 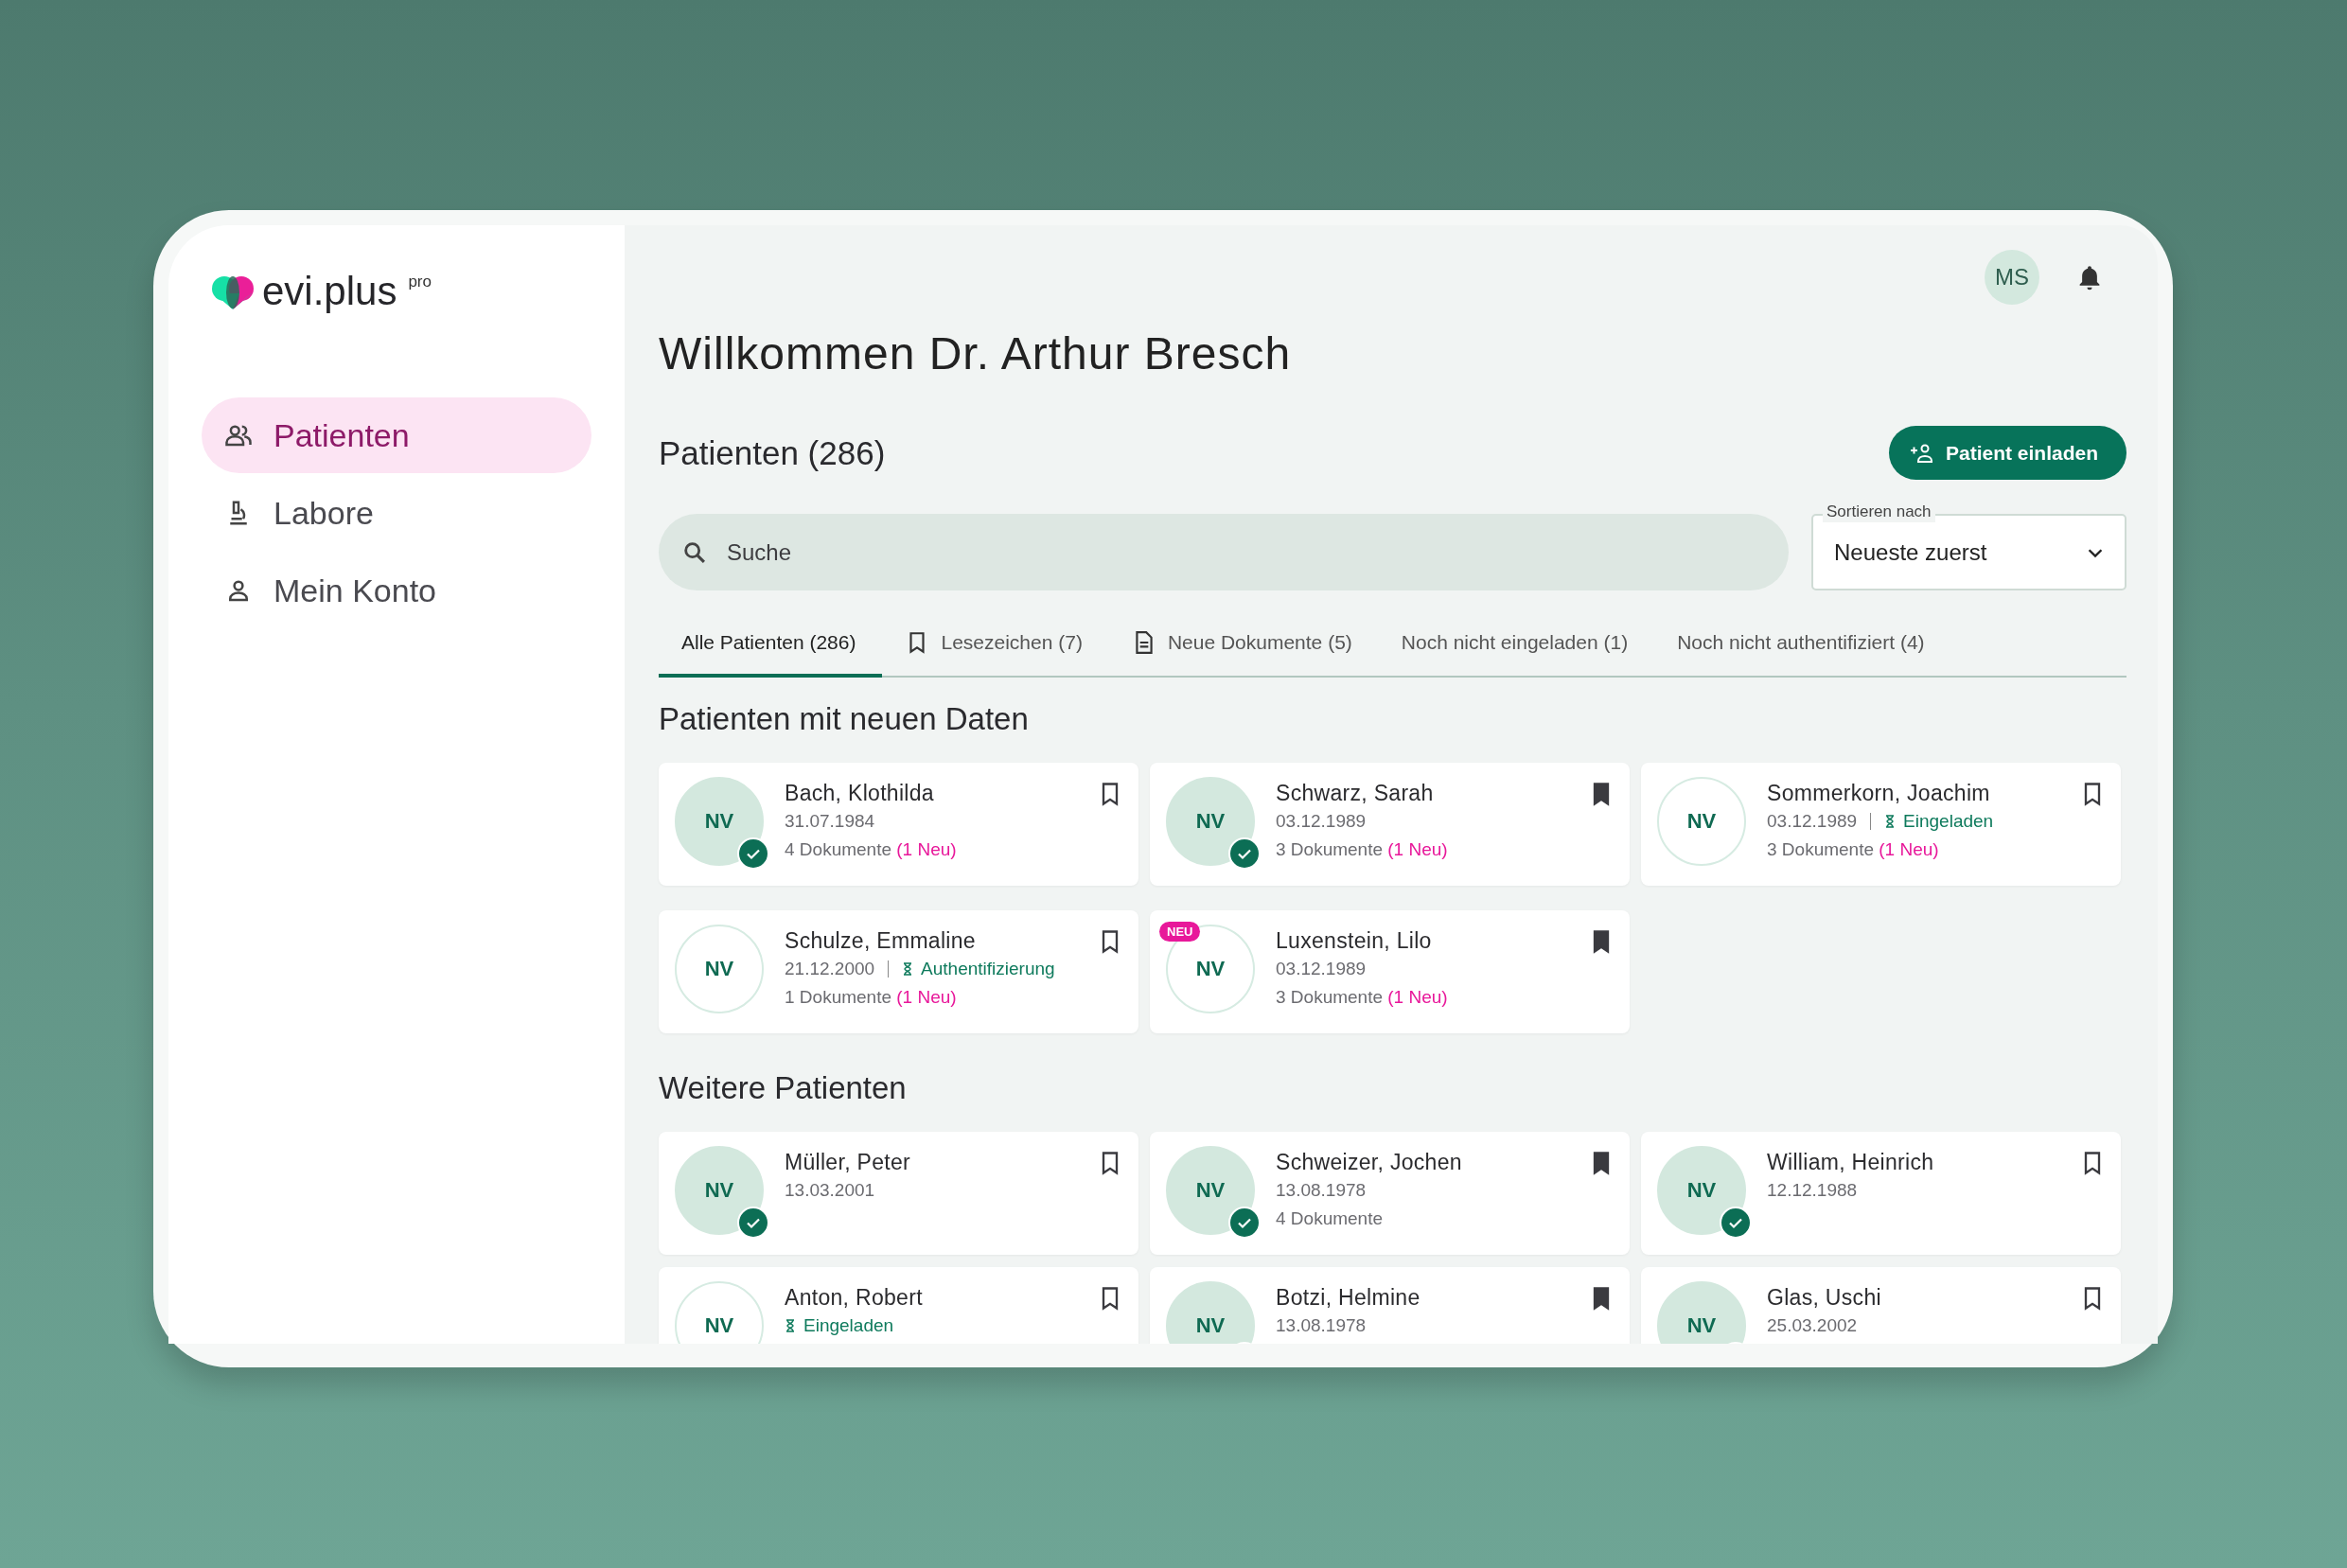 I want to click on patient-name: Sommerkorn, Joachim, so click(x=1879, y=793).